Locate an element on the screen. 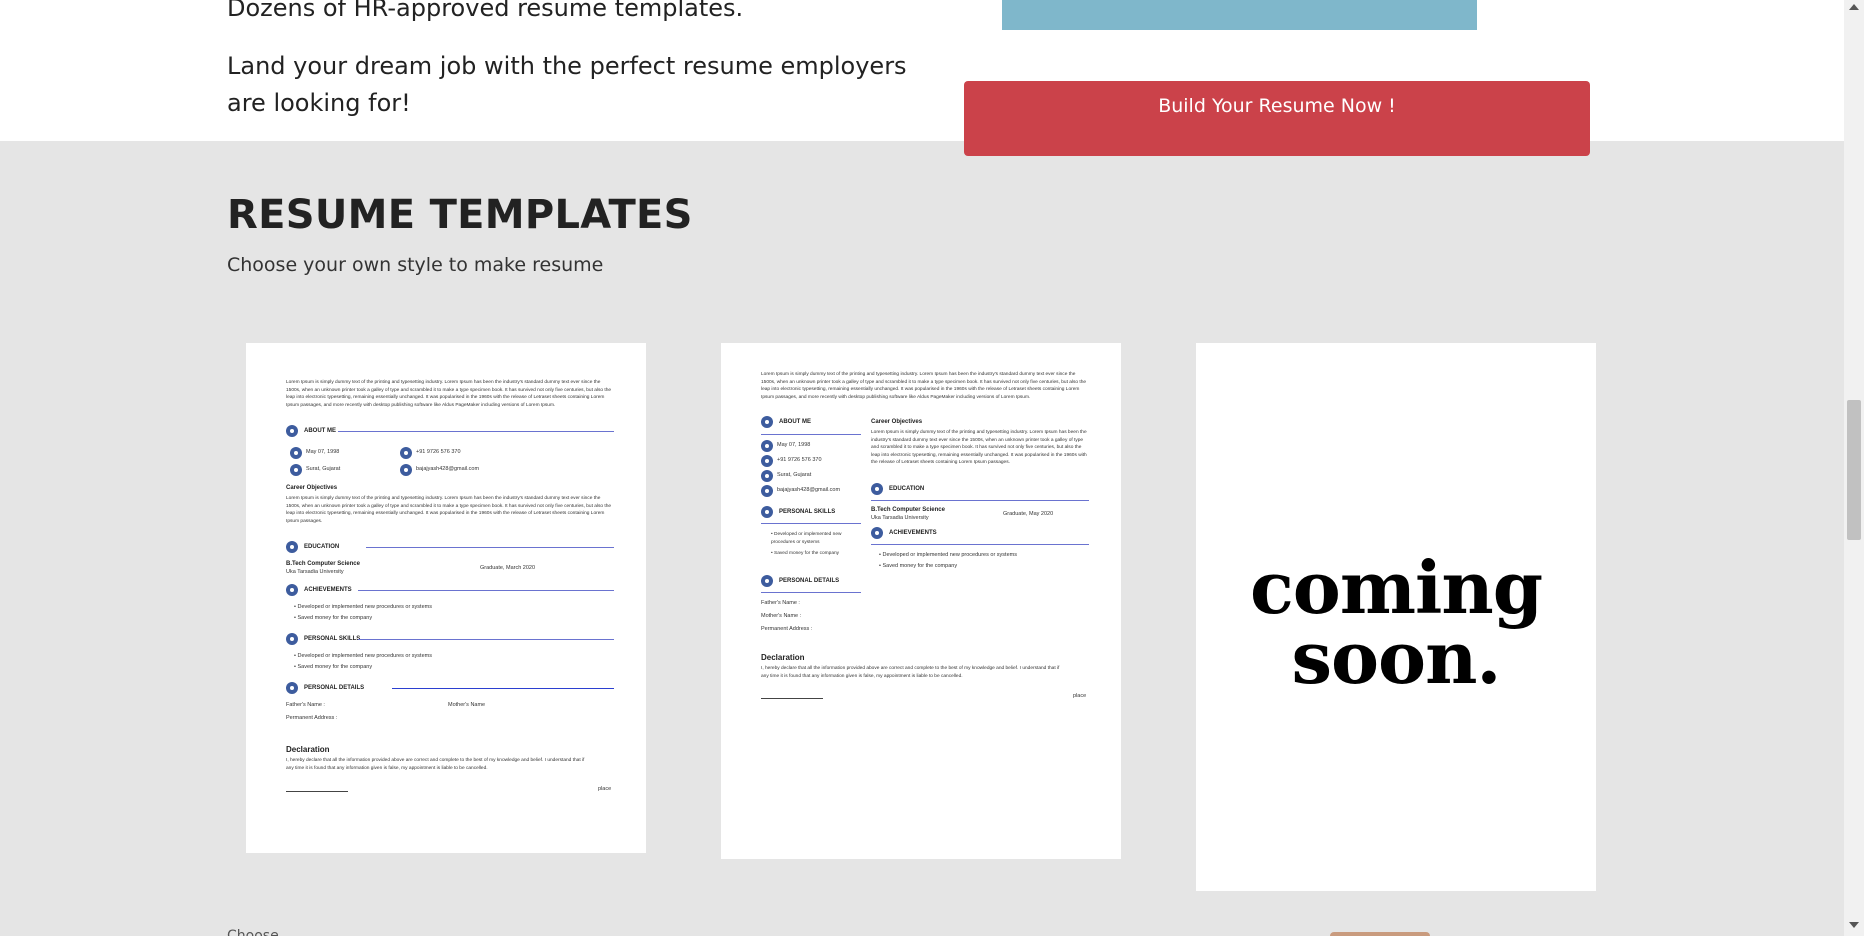 This screenshot has width=1864, height=936. section-subtitle: Choose your own style to make resume is located at coordinates (415, 265).